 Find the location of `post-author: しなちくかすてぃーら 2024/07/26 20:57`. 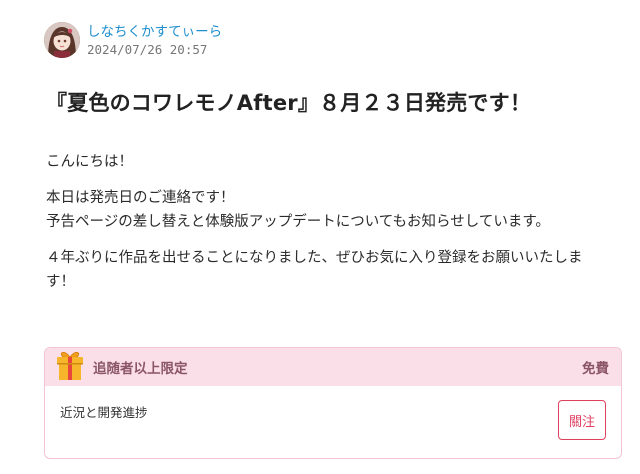

post-author: しなちくかすてぃーら 2024/07/26 20:57 is located at coordinates (133, 40).